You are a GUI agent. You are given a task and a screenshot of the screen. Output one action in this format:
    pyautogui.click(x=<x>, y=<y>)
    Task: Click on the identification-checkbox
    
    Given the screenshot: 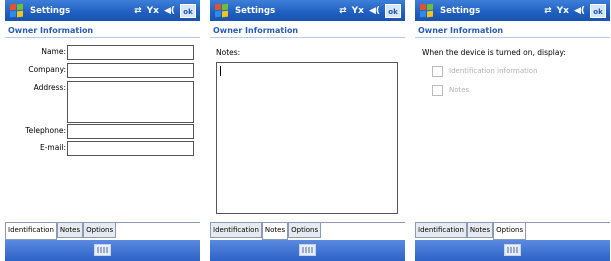 What is the action you would take?
    pyautogui.click(x=437, y=71)
    